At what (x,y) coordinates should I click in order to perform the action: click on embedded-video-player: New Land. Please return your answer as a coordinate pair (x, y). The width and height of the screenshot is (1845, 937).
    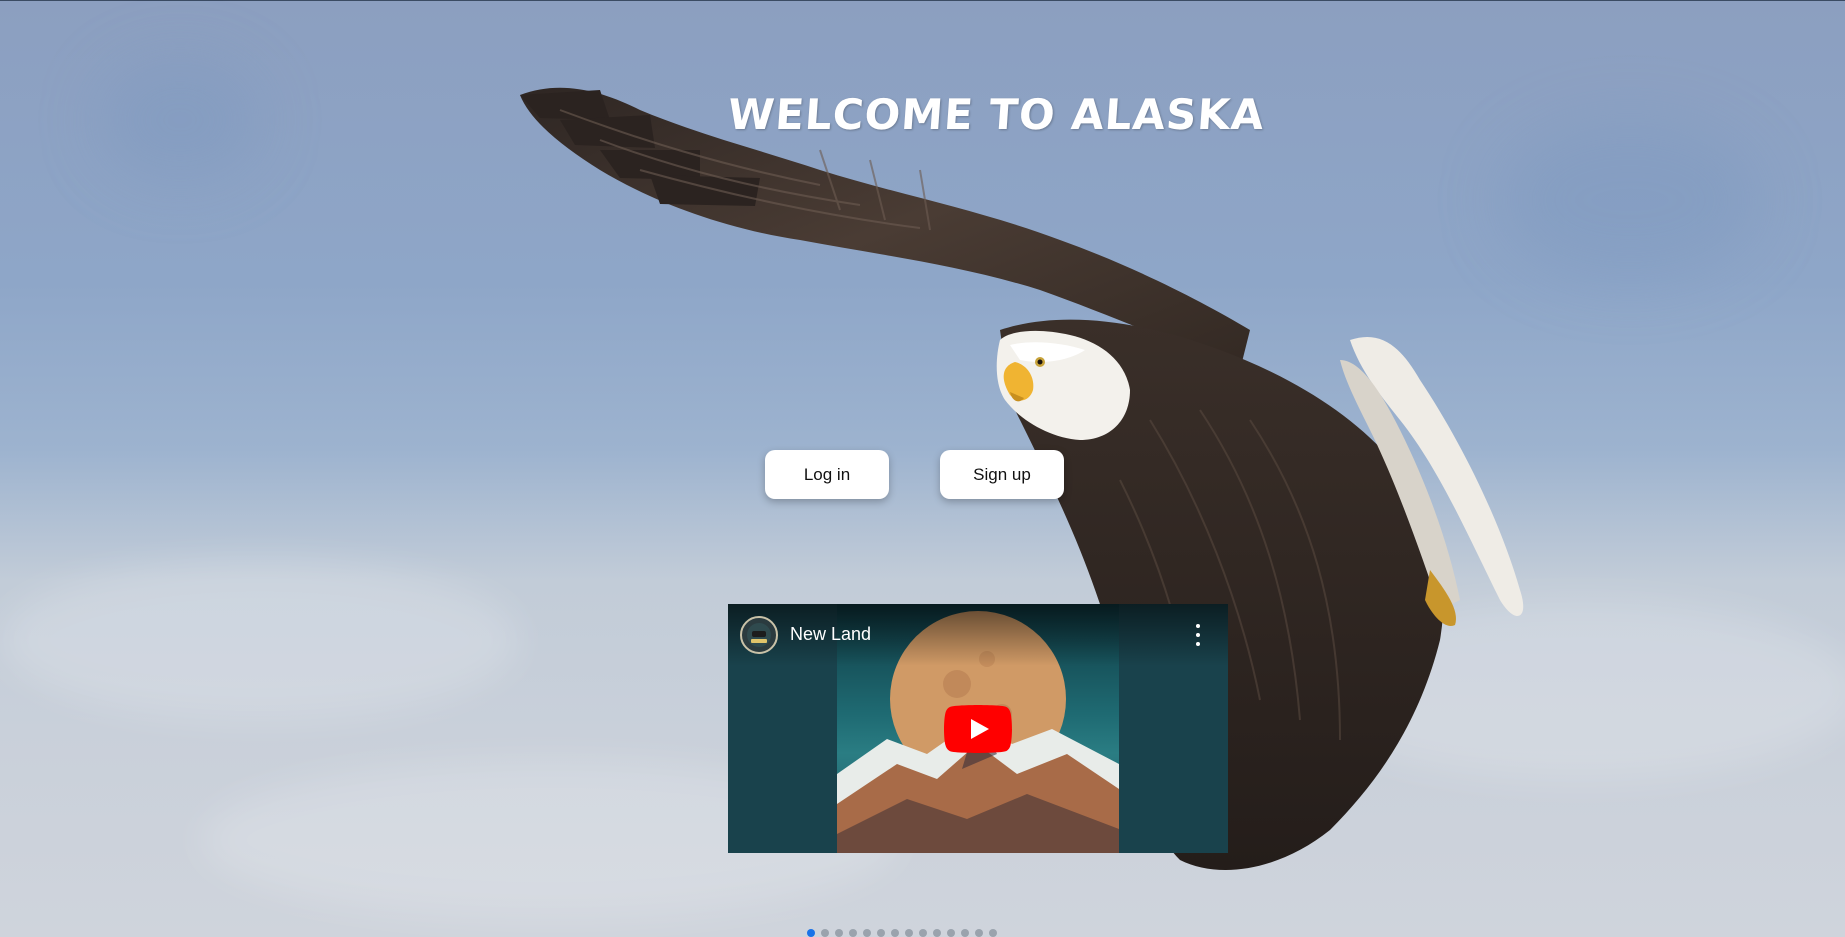
    Looking at the image, I should click on (978, 728).